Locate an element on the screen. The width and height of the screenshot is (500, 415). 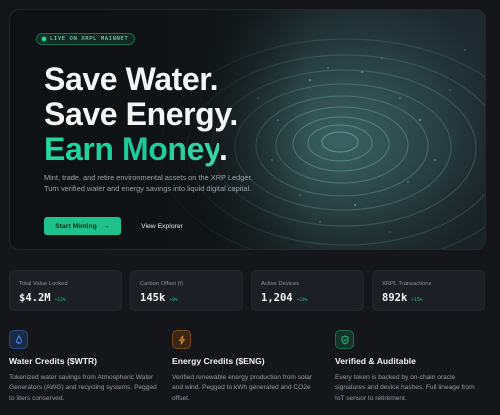
stat-value: 1,204 is located at coordinates (277, 298).